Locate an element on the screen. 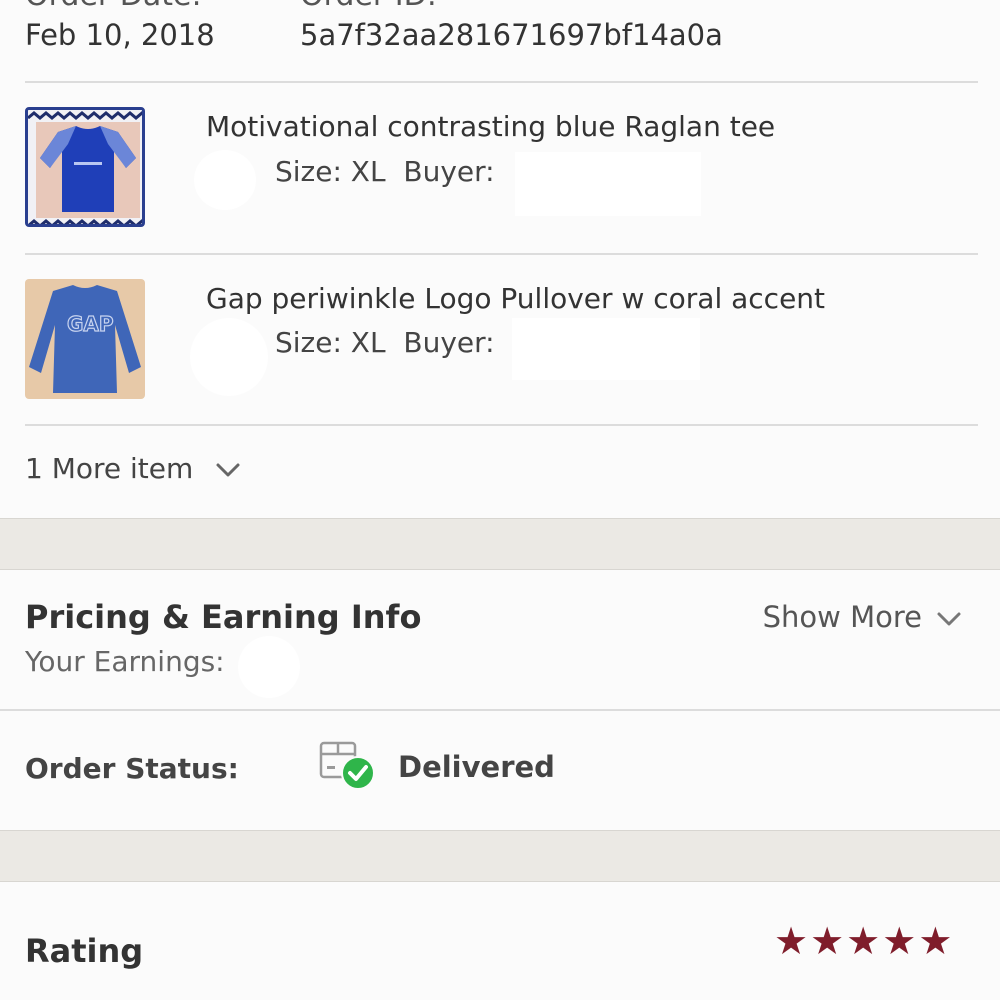 The width and height of the screenshot is (1000, 1000). svg-text: GAP is located at coordinates (90, 324).